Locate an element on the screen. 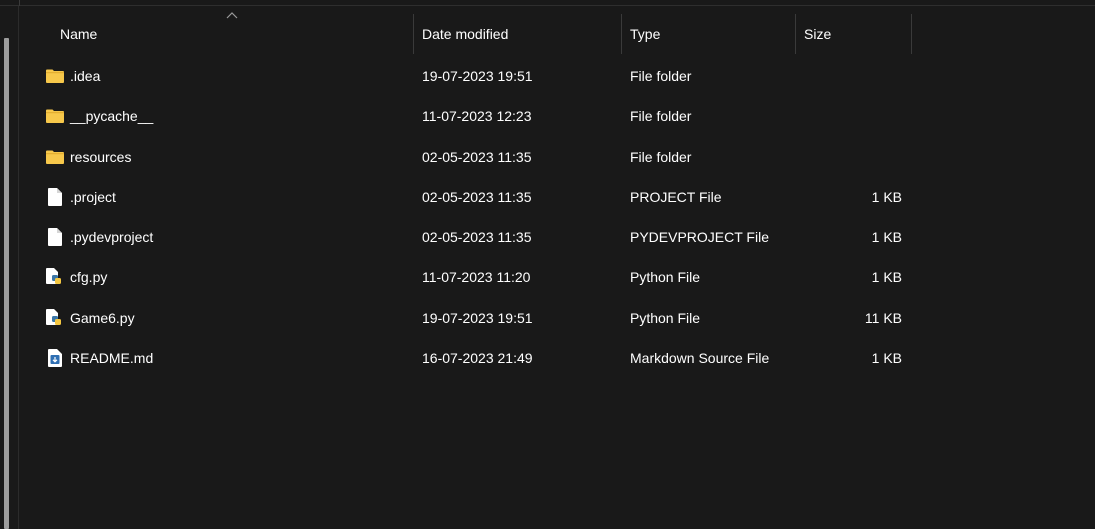 The width and height of the screenshot is (1095, 529). file-name: resources is located at coordinates (101, 156).